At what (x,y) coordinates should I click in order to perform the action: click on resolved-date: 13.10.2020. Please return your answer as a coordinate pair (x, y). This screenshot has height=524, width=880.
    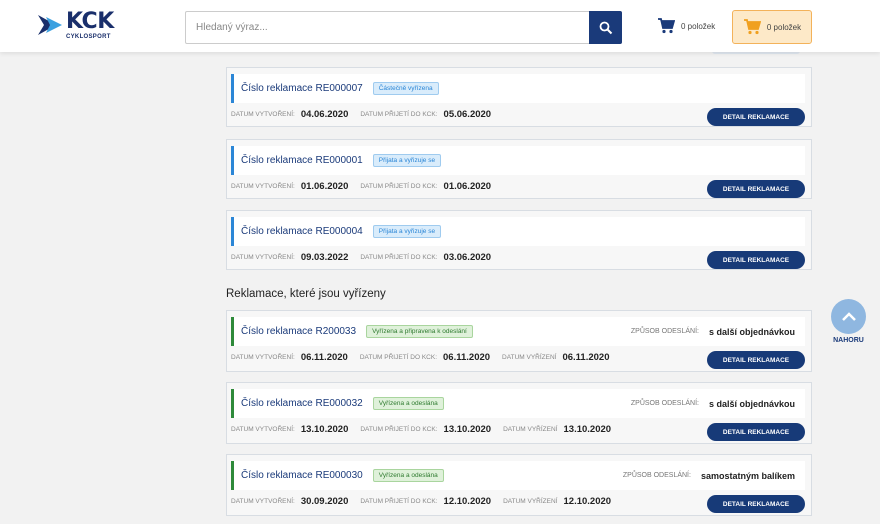
    Looking at the image, I should click on (587, 429).